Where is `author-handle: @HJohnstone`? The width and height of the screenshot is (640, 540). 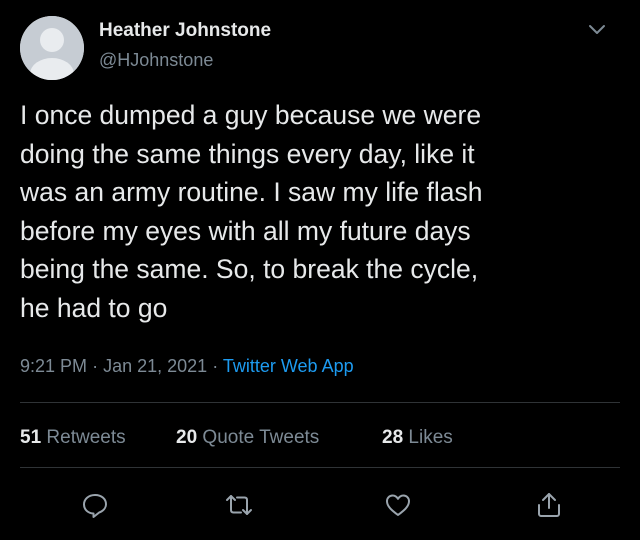
author-handle: @HJohnstone is located at coordinates (156, 60).